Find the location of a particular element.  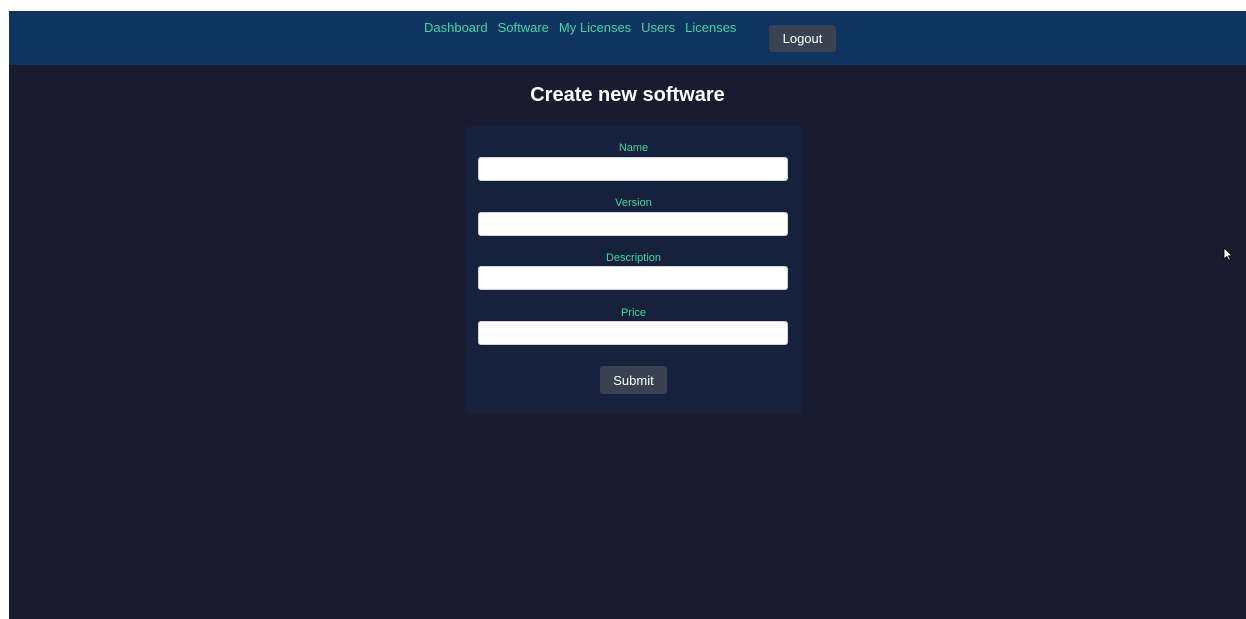

nav-link-licenses: Licenses is located at coordinates (710, 27).